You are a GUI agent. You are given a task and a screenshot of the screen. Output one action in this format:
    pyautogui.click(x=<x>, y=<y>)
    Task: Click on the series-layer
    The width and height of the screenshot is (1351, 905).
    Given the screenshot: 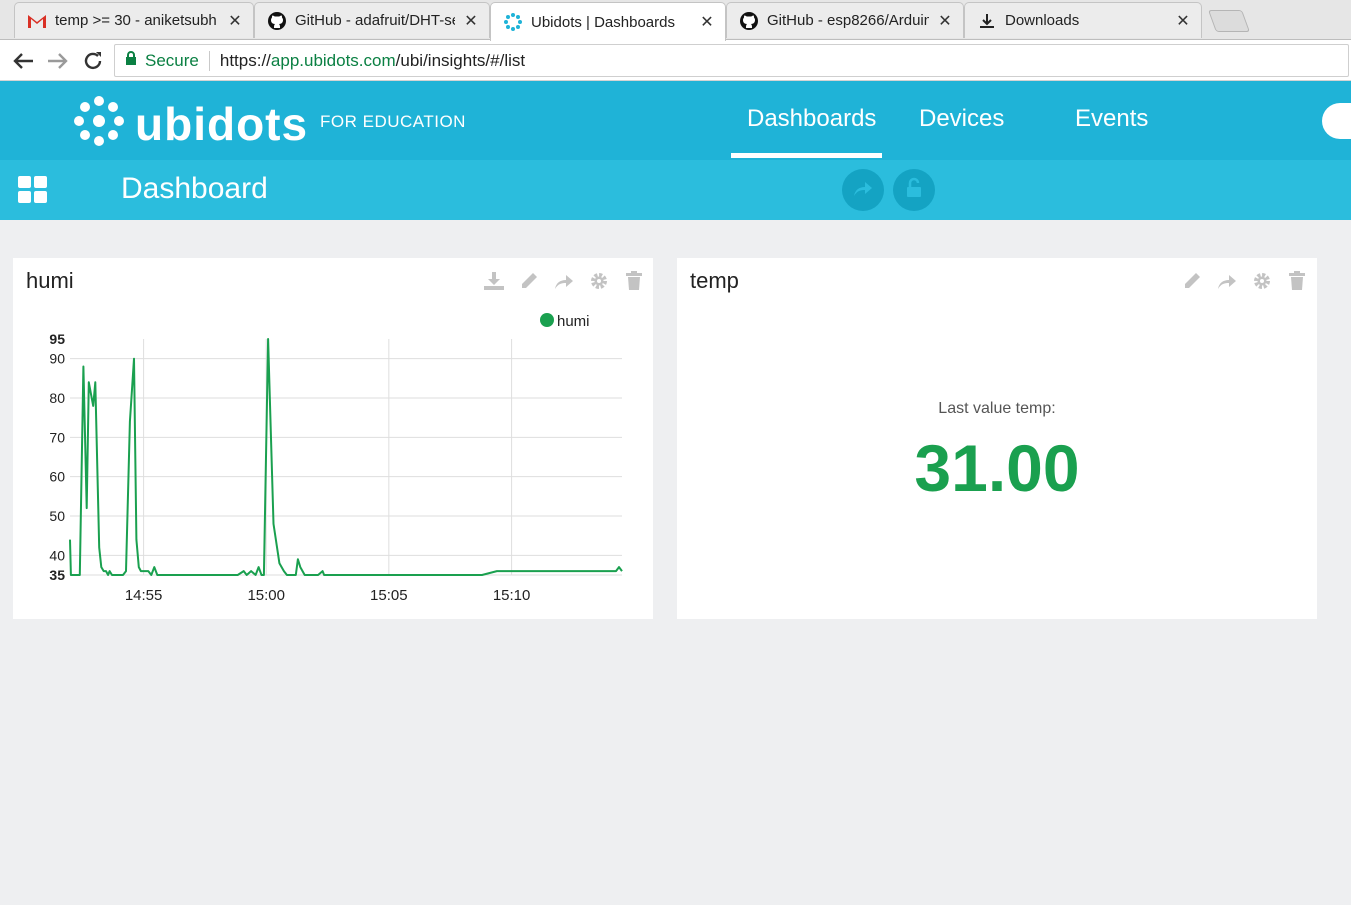 What is the action you would take?
    pyautogui.click(x=346, y=457)
    